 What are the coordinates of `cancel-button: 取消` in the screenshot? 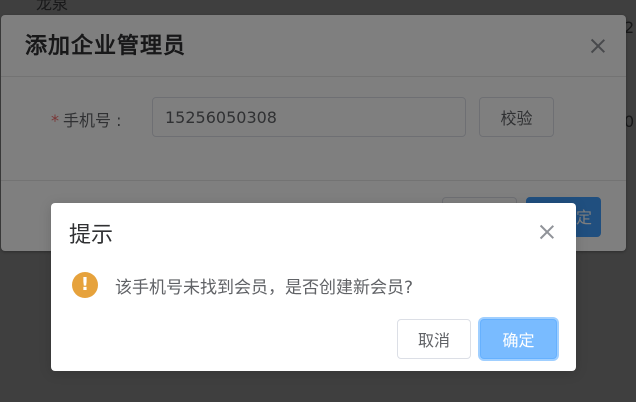 It's located at (434, 339).